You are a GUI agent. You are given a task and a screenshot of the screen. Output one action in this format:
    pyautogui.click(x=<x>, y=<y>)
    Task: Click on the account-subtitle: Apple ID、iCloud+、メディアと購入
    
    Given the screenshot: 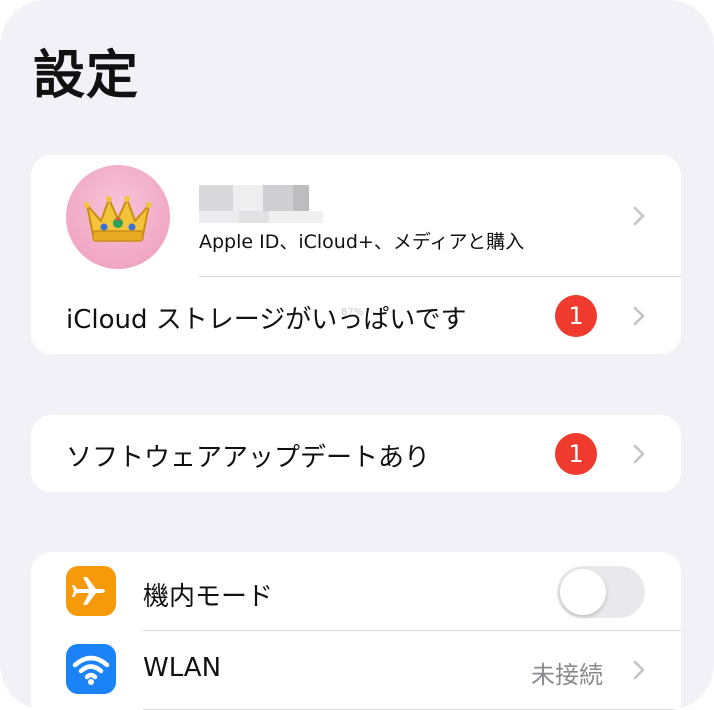 What is the action you would take?
    pyautogui.click(x=362, y=242)
    